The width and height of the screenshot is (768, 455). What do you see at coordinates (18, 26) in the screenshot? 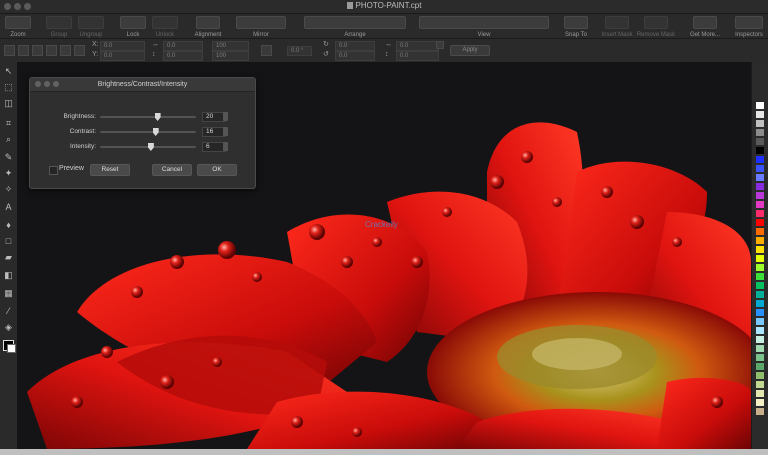
I see `toolbar-zoom: Zoom` at bounding box center [18, 26].